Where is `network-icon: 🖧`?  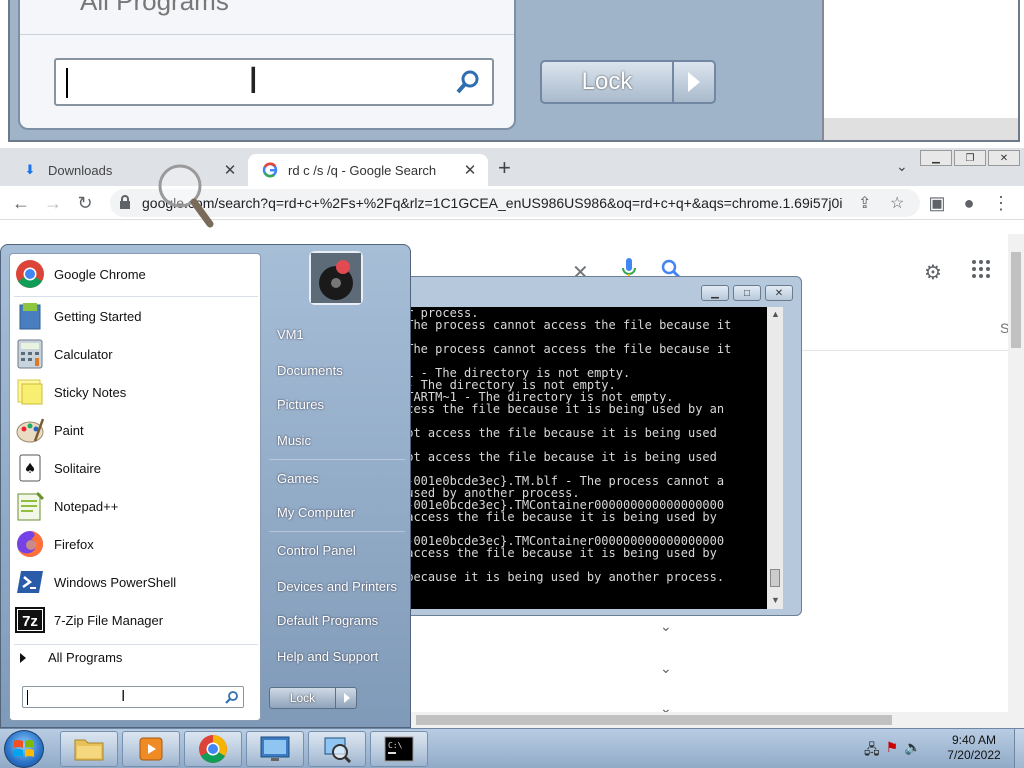 network-icon: 🖧 is located at coordinates (872, 751).